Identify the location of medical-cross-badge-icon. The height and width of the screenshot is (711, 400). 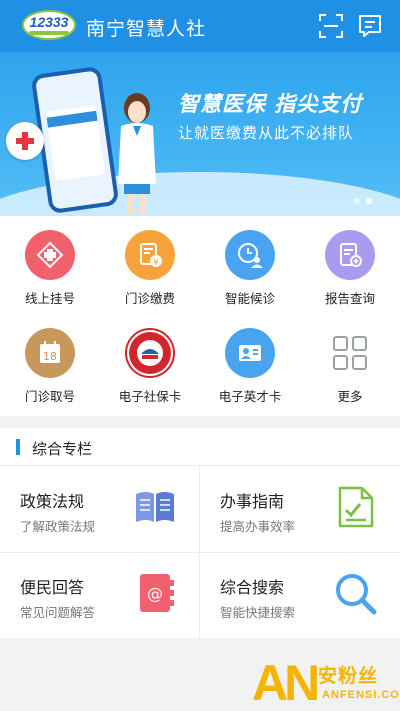
(25, 141).